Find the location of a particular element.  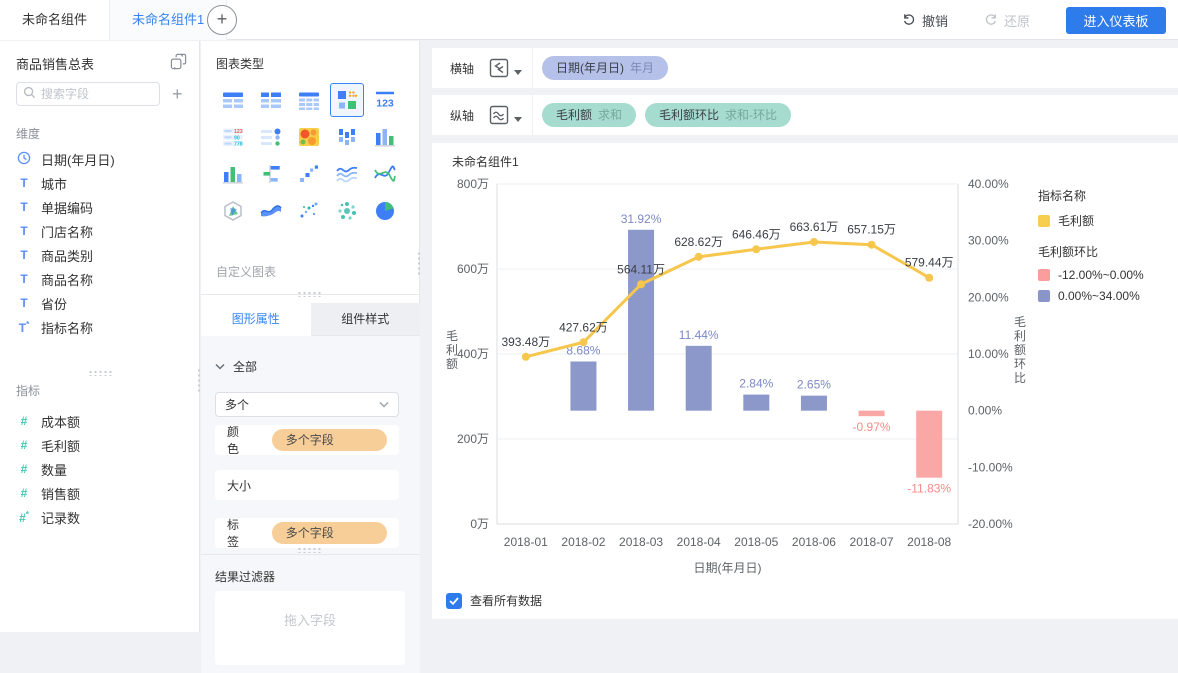

component-tab-0: 未命名组件 is located at coordinates (55, 20).